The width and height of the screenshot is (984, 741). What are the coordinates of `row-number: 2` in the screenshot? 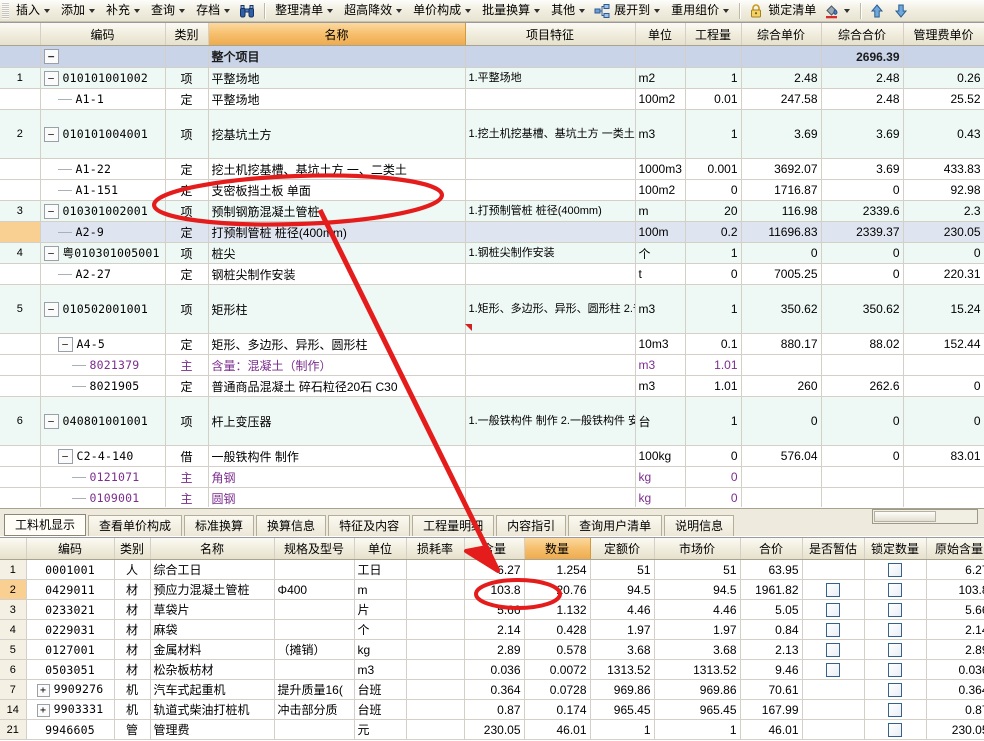 It's located at (20, 134).